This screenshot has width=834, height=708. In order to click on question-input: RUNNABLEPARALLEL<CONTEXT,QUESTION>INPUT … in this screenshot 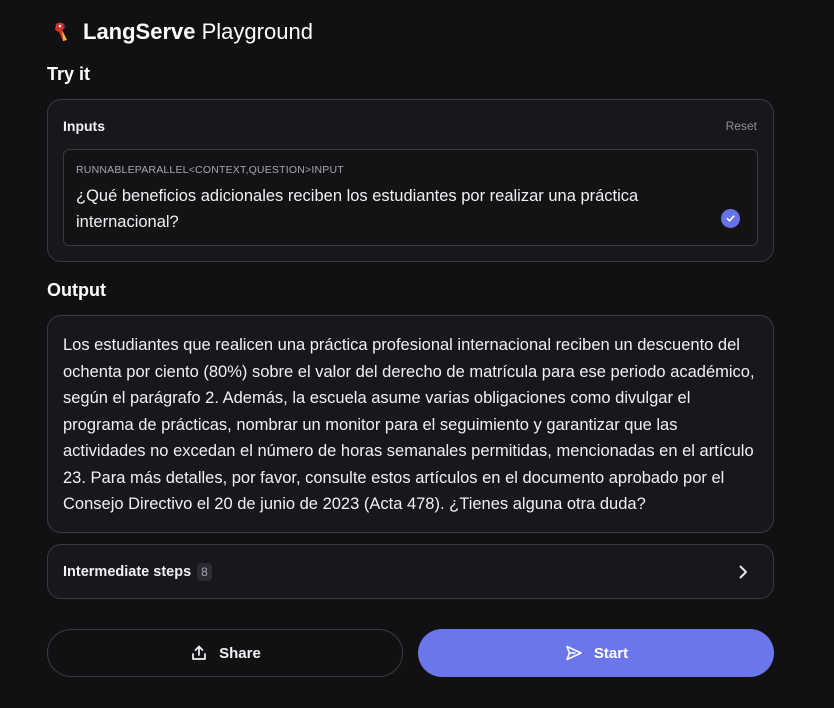, I will do `click(410, 197)`.